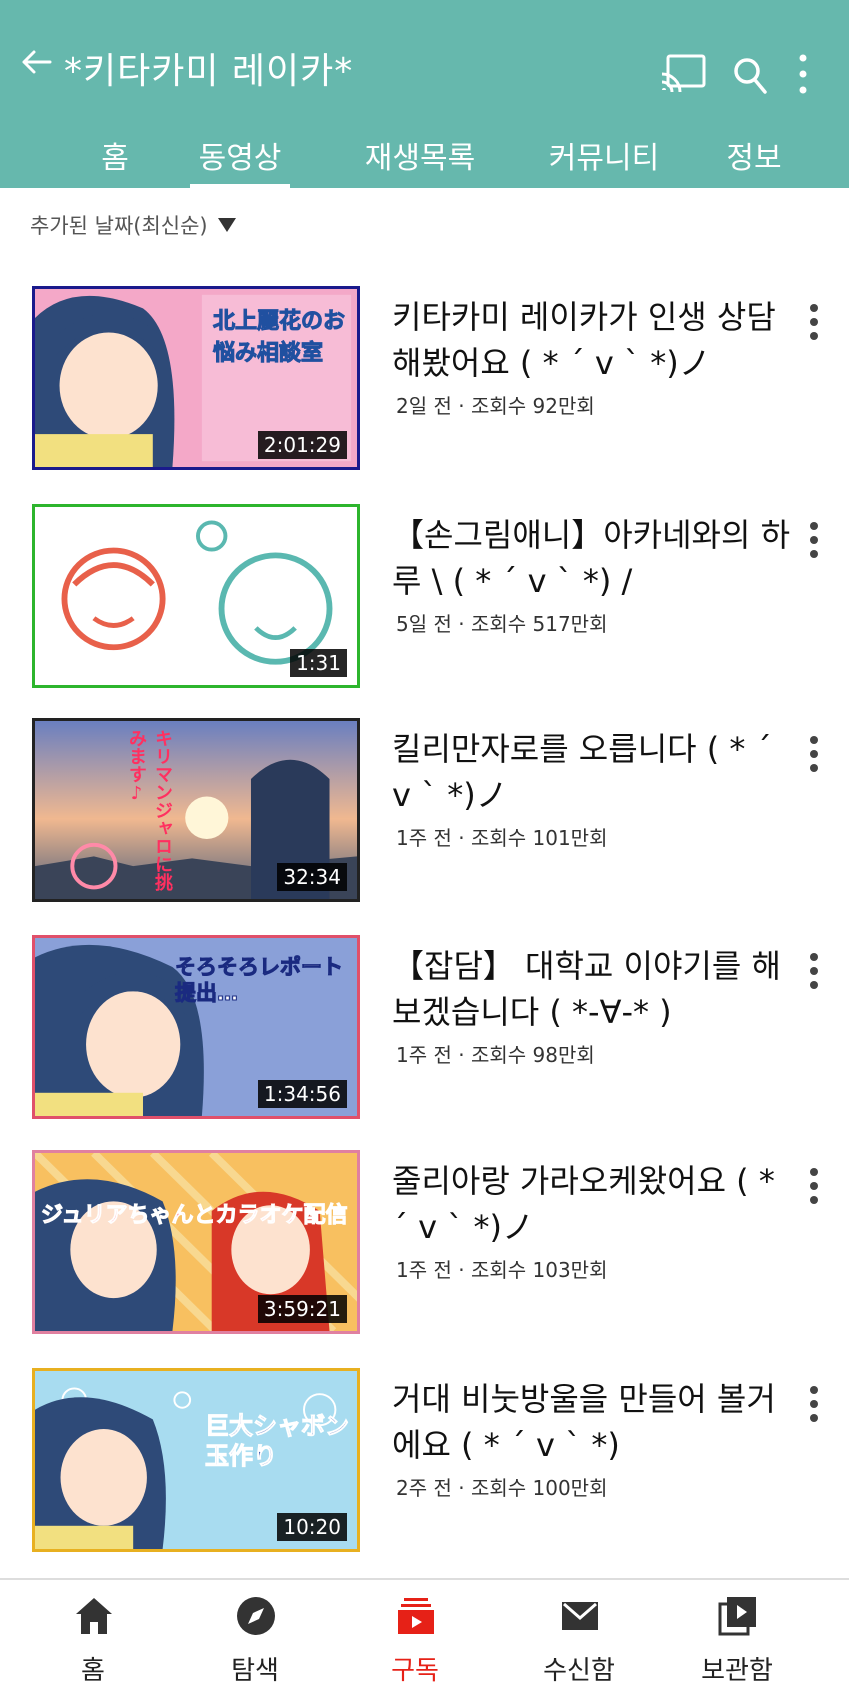 The image size is (849, 1690). Describe the element at coordinates (312, 877) in the screenshot. I see `video-duration: 32:34` at that location.